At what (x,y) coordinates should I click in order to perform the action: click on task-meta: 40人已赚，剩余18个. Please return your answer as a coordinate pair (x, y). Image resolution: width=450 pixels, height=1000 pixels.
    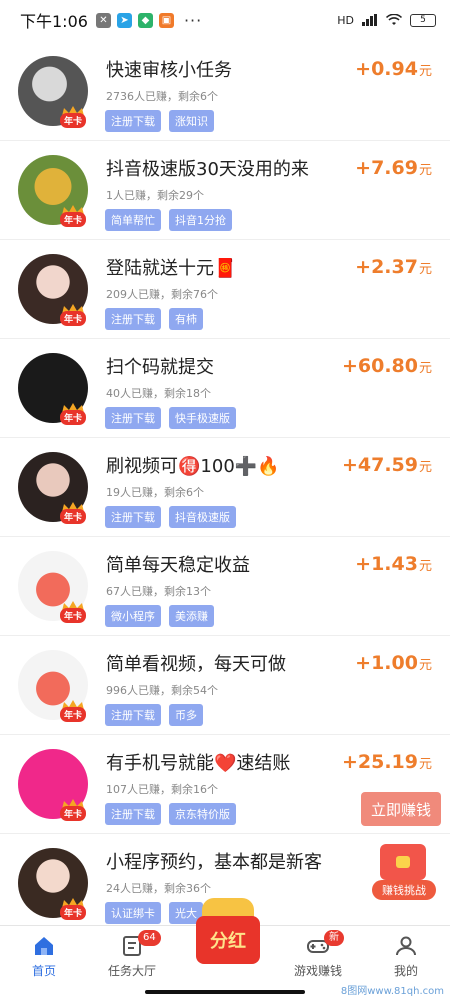
    Looking at the image, I should click on (158, 393).